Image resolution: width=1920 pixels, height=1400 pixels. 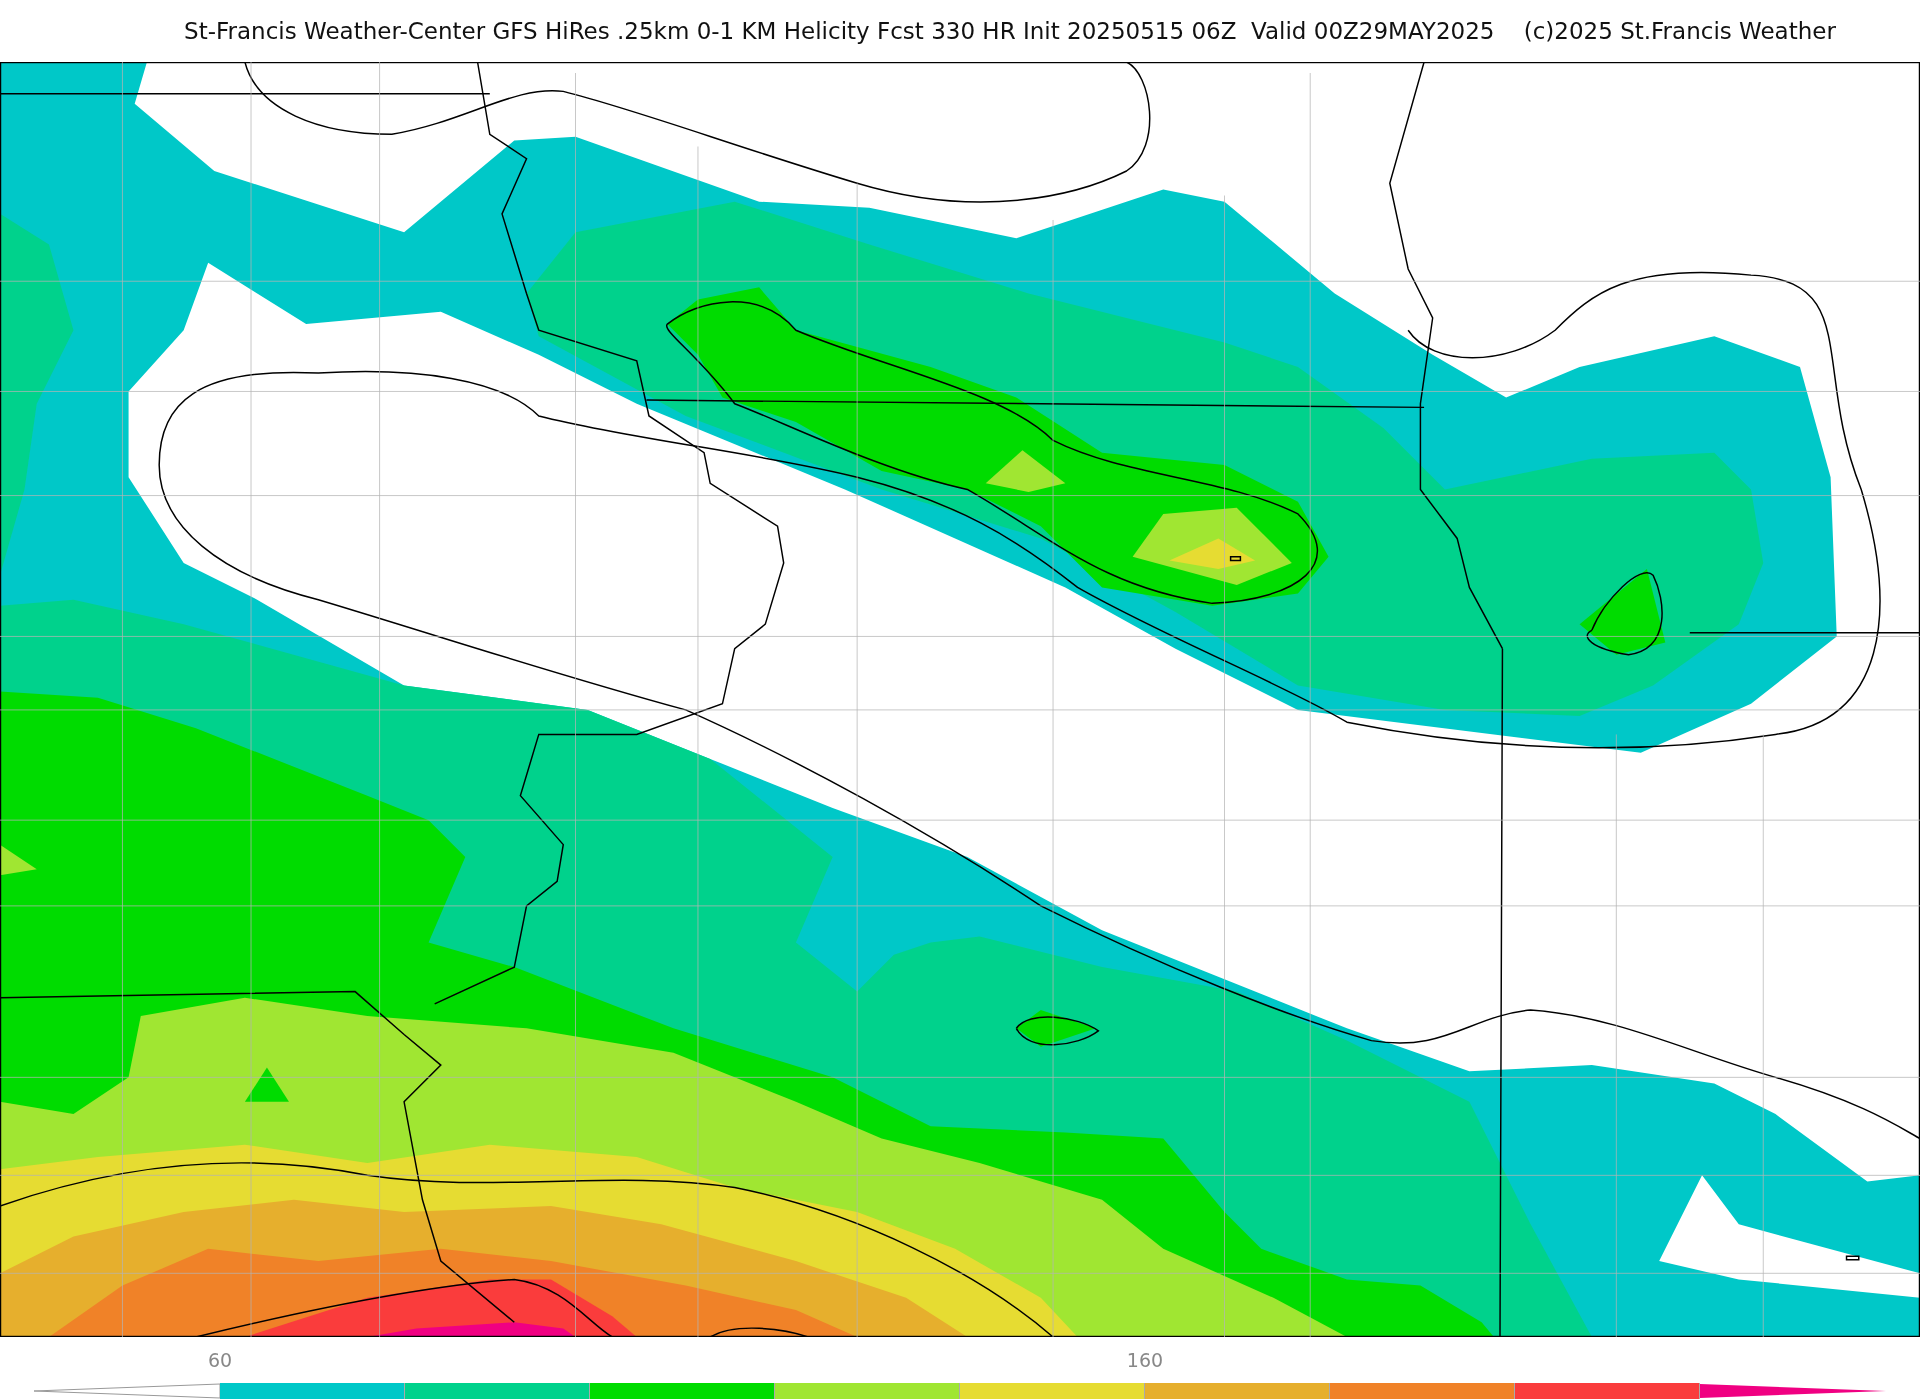 I want to click on map-title: St-Francis Weather-Center GFS HiRes .25km 0-1 KM Helicity Fcst 330 HR Init 20250515 06Z Valid 00Z29MAY2025 (c)2025 St.Francis Weather, so click(x=1010, y=31).